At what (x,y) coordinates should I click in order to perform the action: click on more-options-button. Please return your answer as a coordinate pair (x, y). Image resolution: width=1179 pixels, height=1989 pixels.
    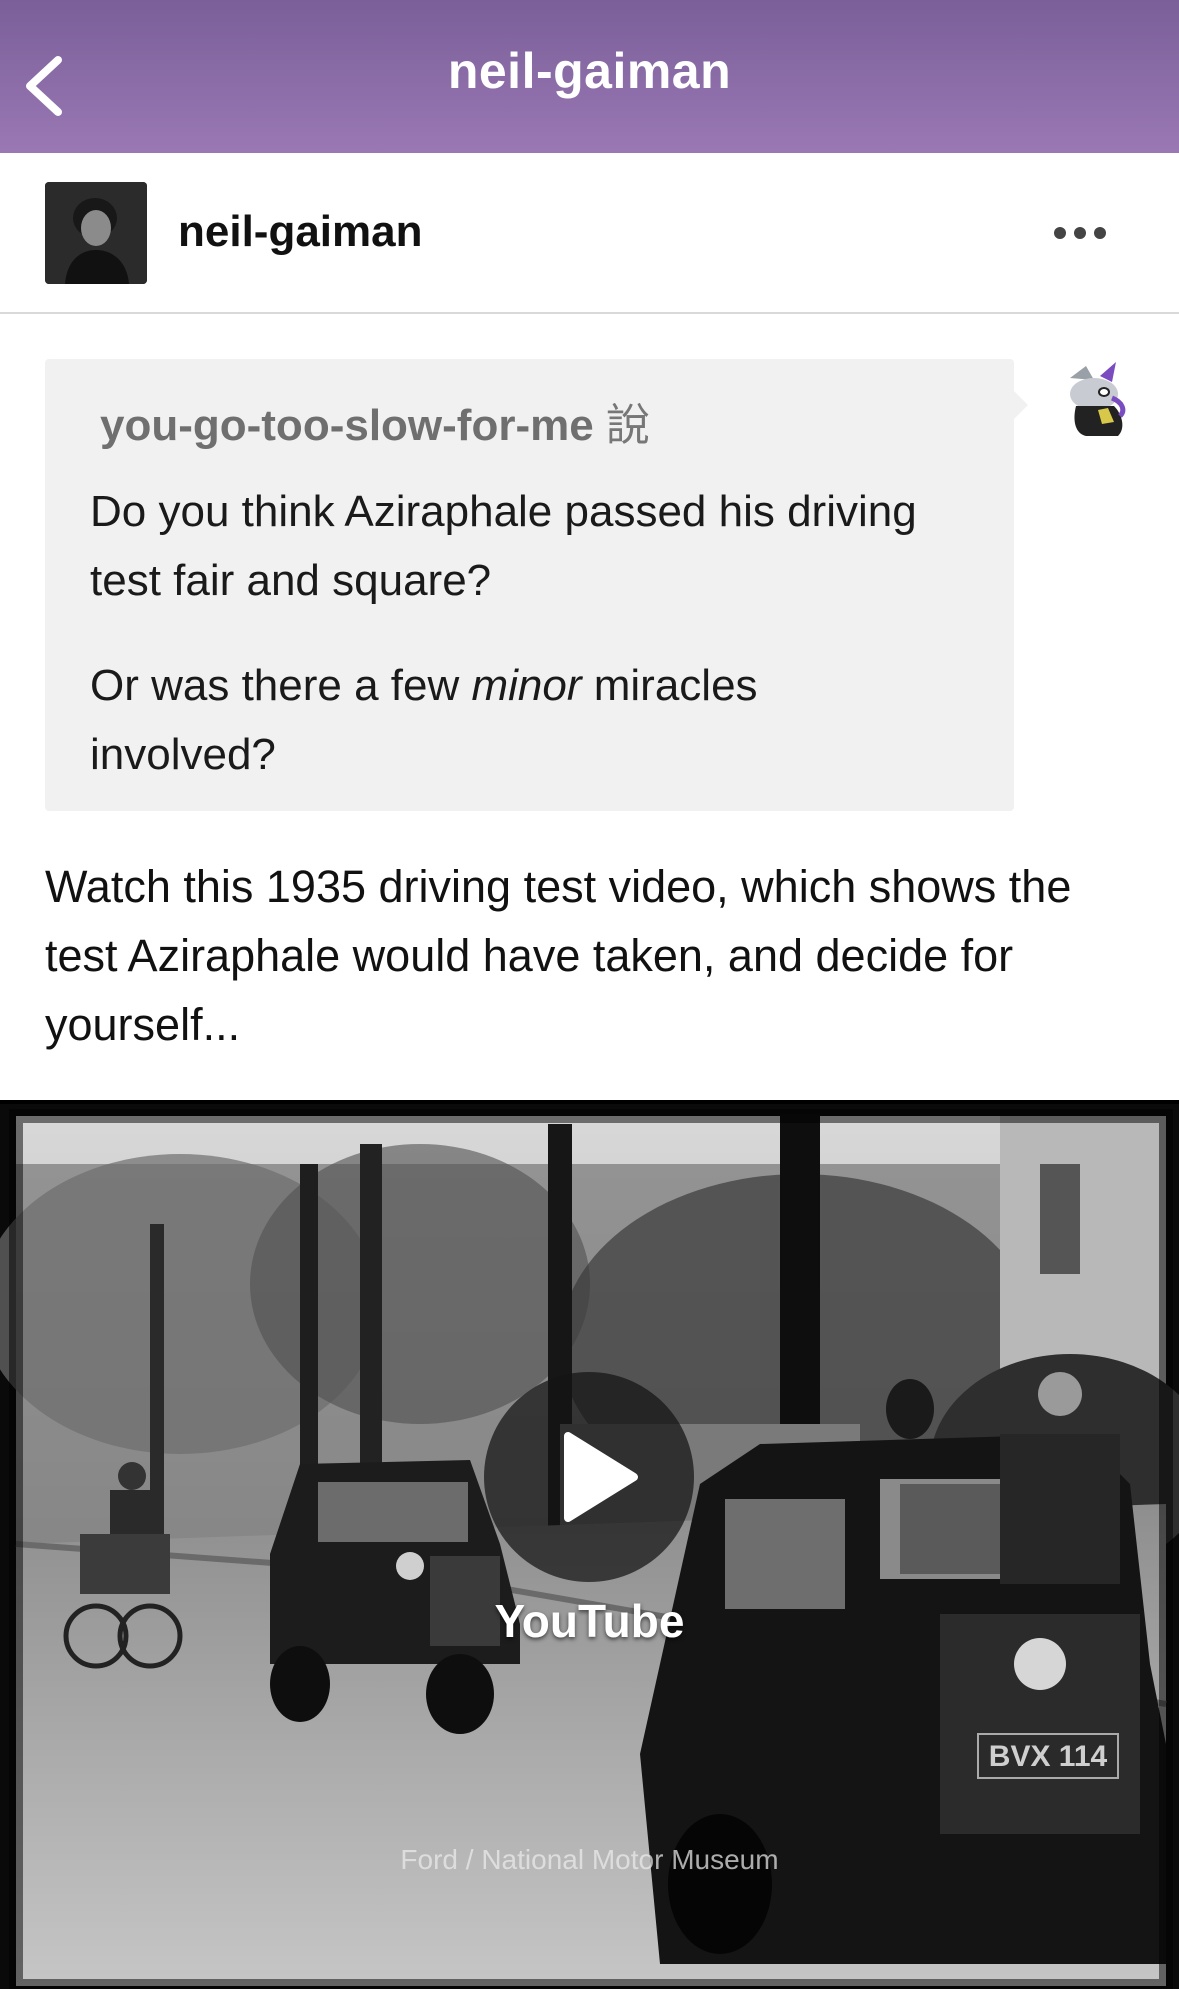
    Looking at the image, I should click on (1080, 233).